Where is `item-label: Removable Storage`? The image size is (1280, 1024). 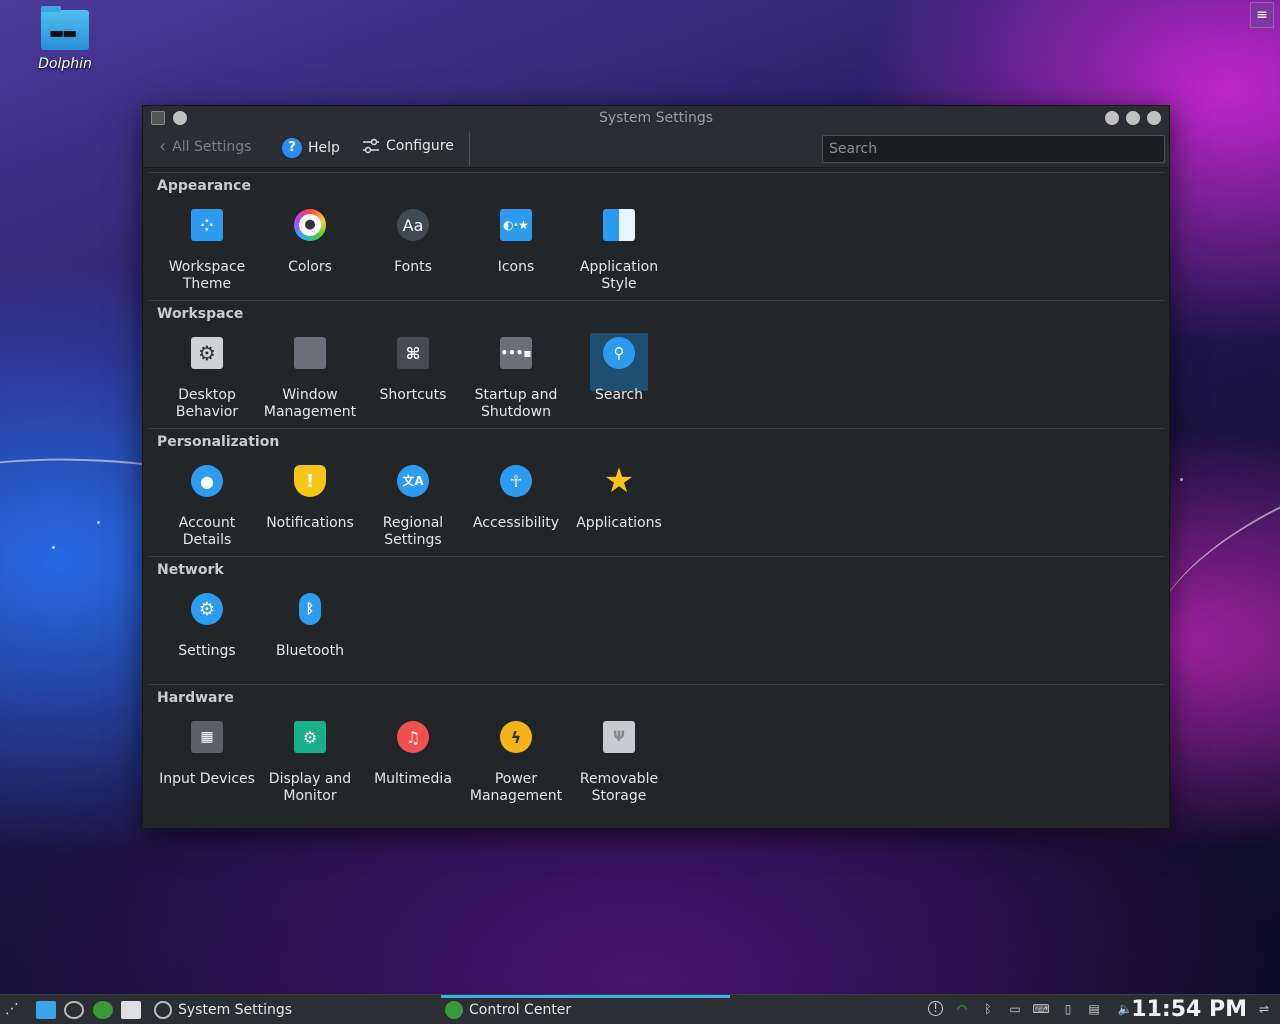 item-label: Removable Storage is located at coordinates (619, 787).